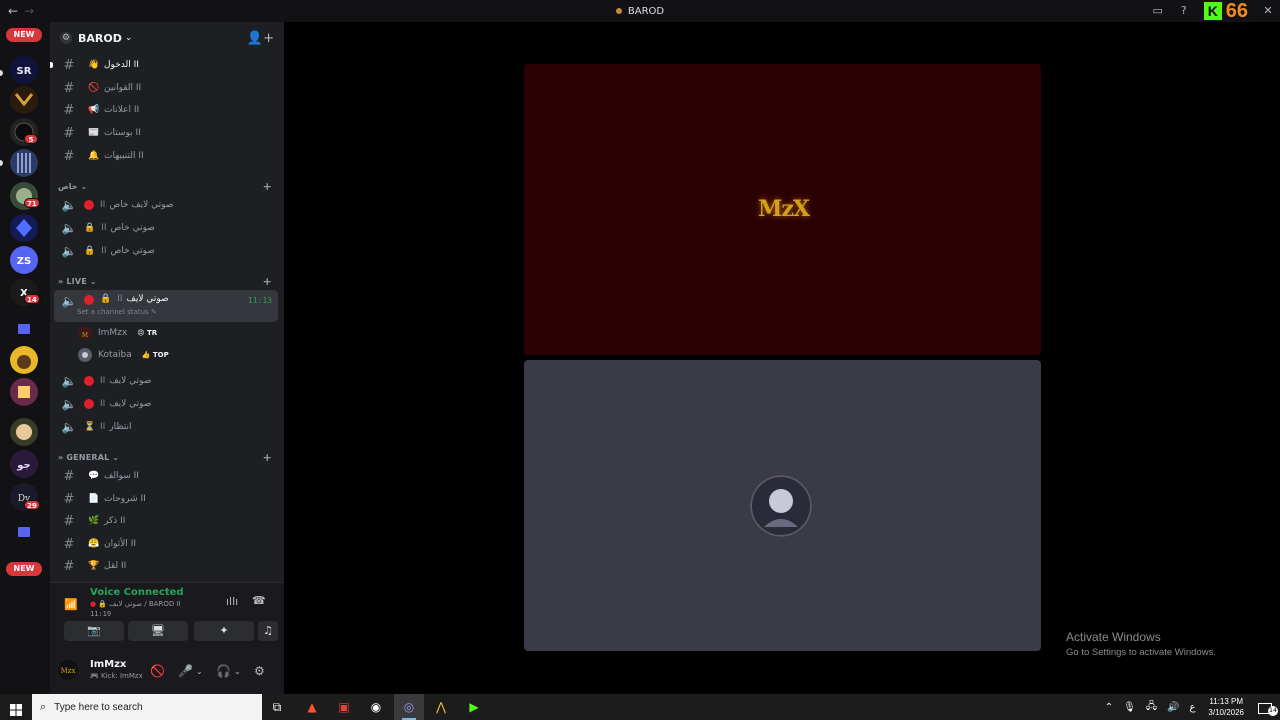 Image resolution: width=1280 pixels, height=720 pixels. Describe the element at coordinates (89, 381) in the screenshot. I see `red-circle-icon` at that location.